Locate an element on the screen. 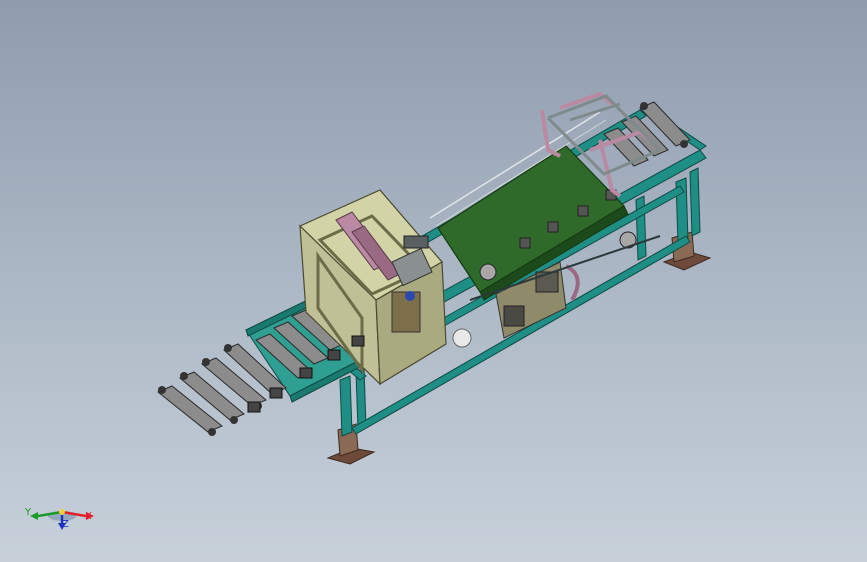  y-axis-label: Y is located at coordinates (28, 512).